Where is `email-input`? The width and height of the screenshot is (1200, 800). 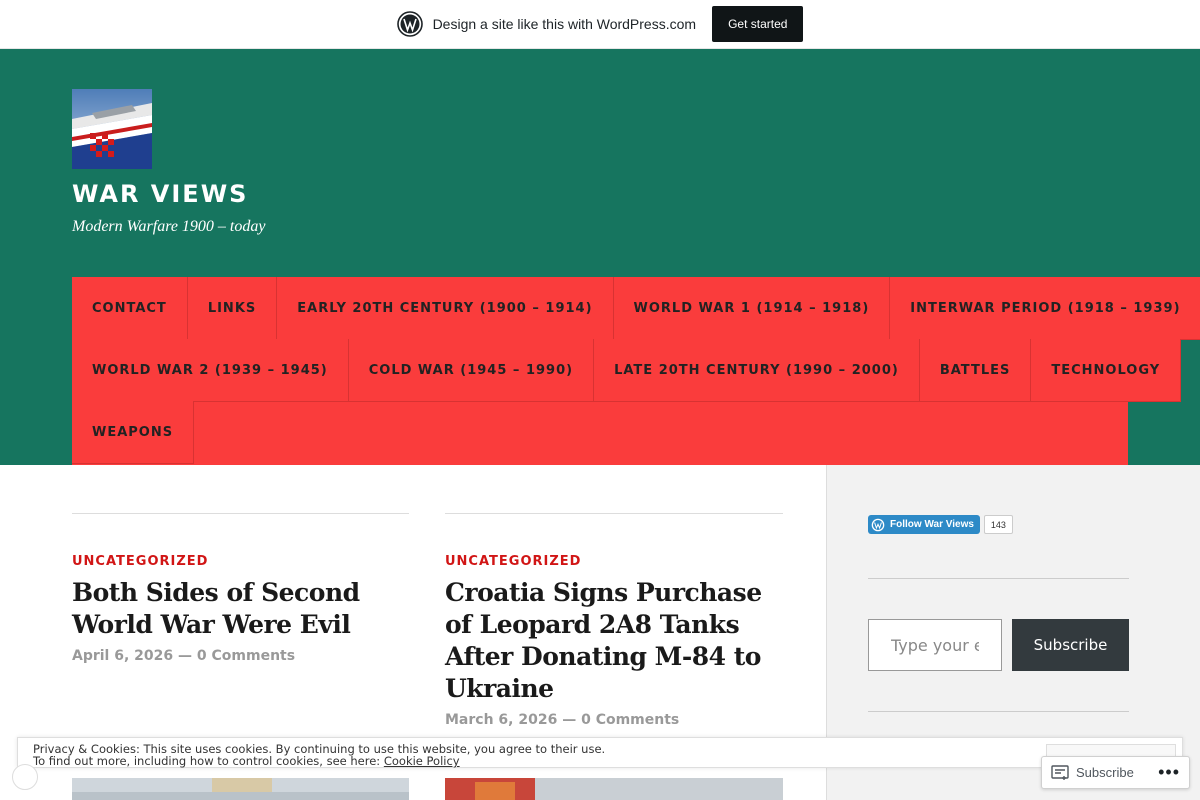
email-input is located at coordinates (935, 645).